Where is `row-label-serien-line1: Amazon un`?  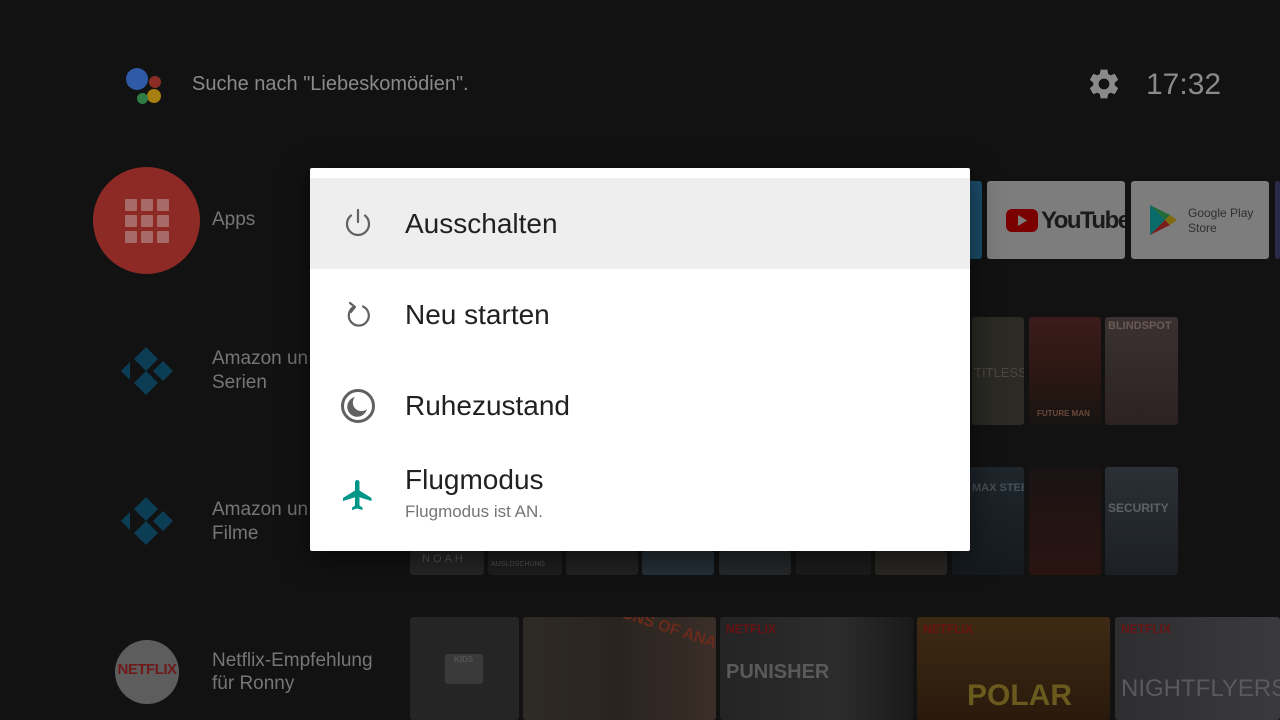
row-label-serien-line1: Amazon un is located at coordinates (260, 358).